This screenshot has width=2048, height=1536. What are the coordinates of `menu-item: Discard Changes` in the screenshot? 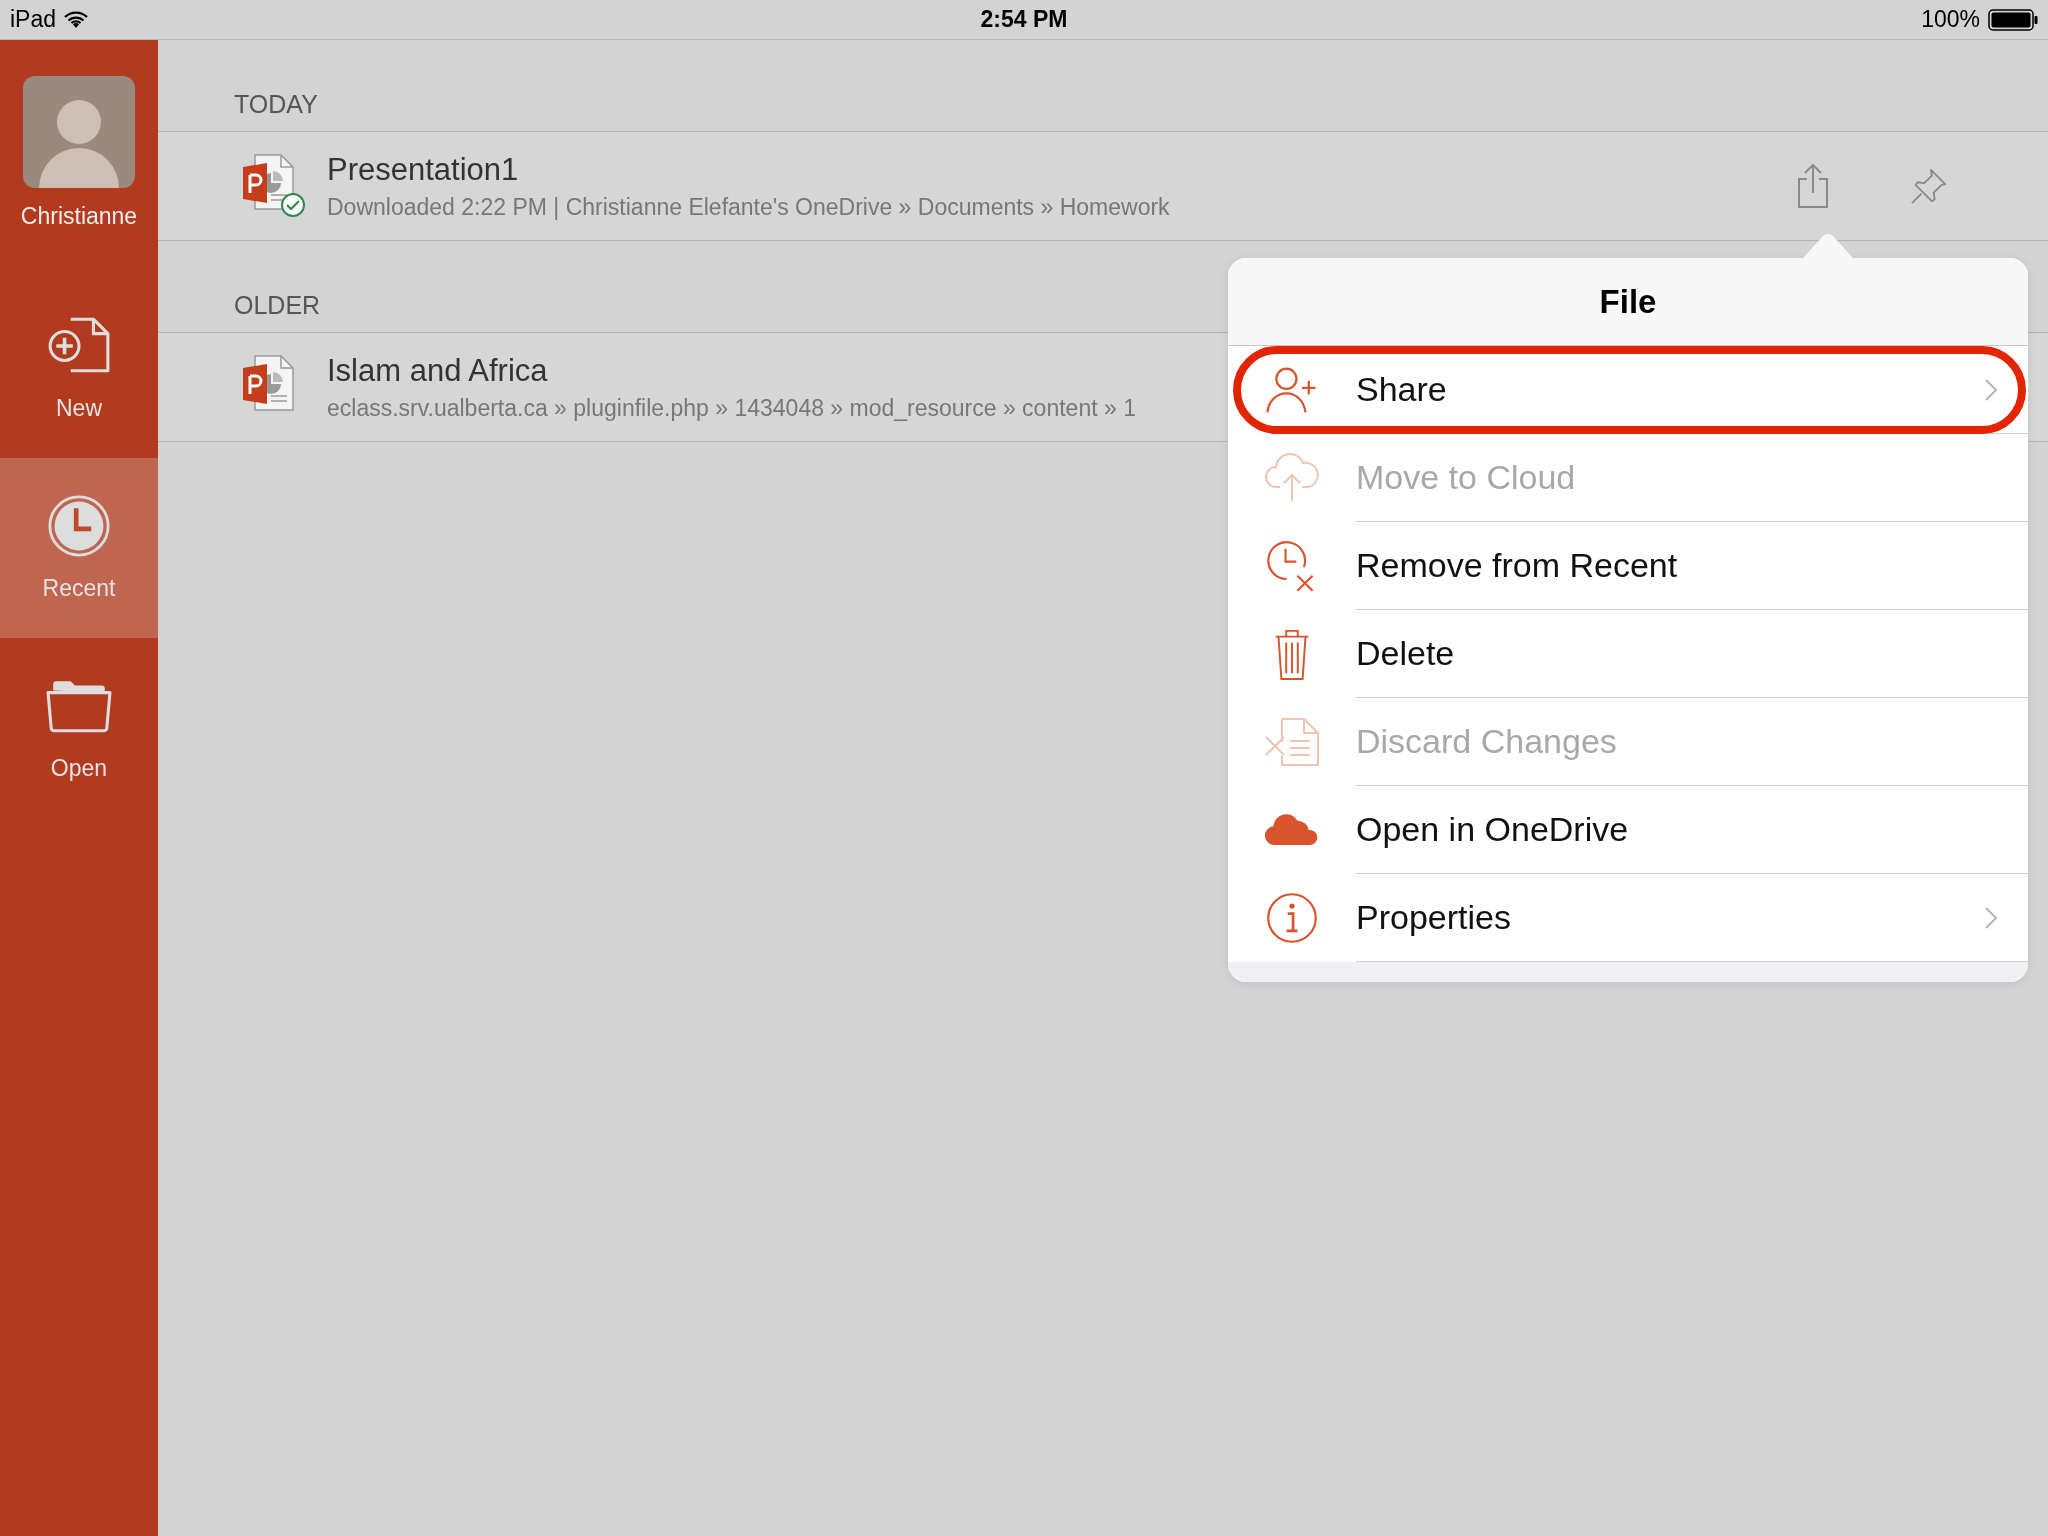 It's located at (1628, 742).